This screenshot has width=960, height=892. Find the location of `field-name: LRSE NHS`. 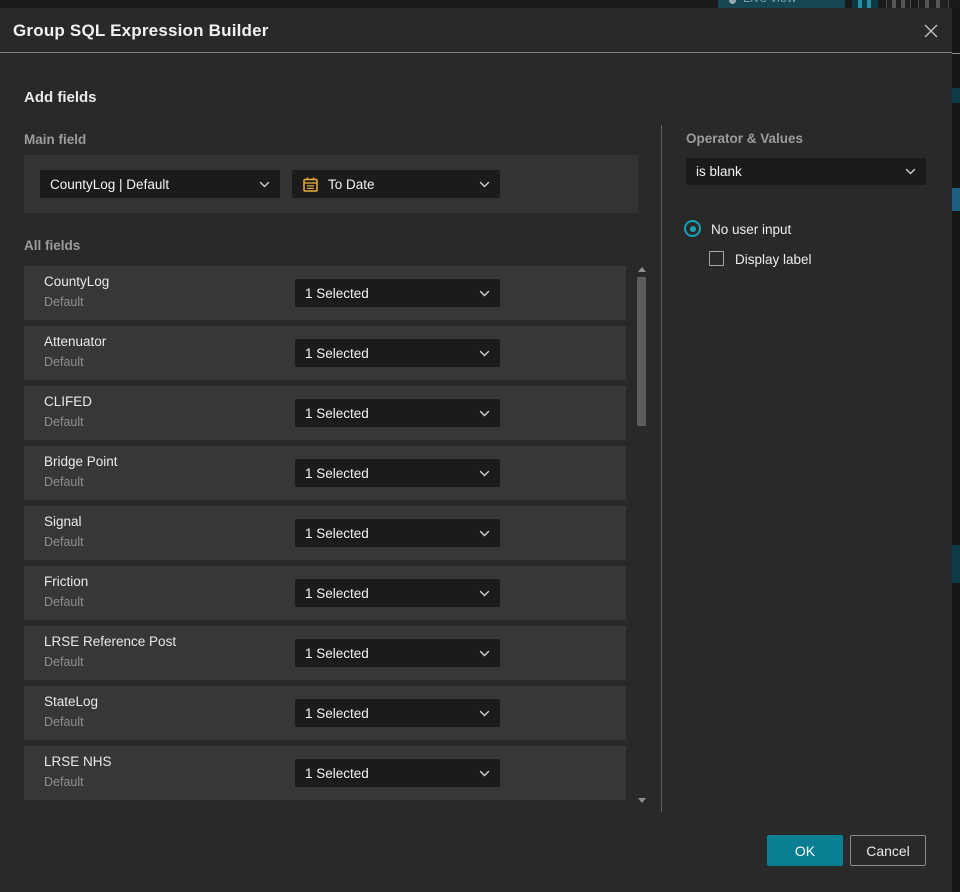

field-name: LRSE NHS is located at coordinates (78, 761).